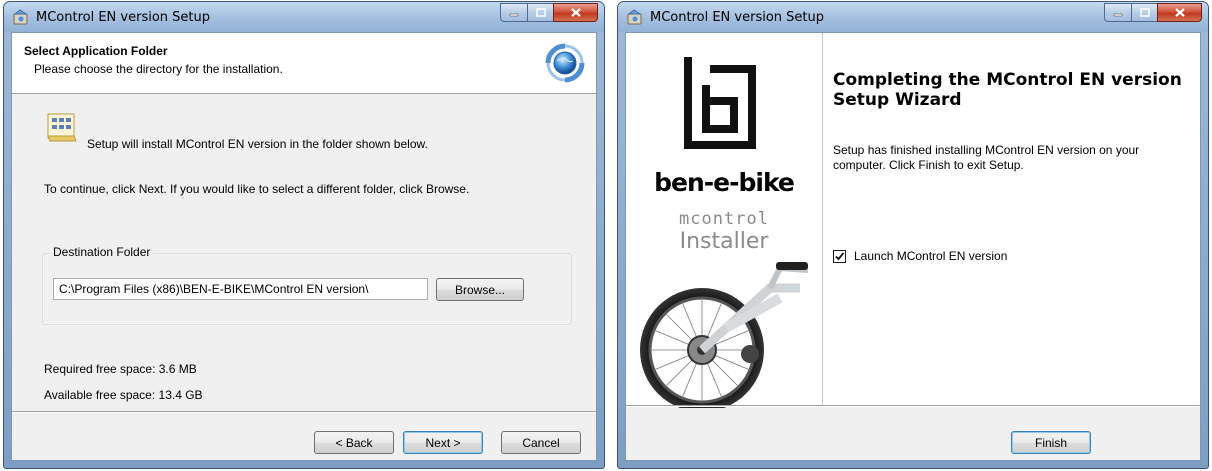 The height and width of the screenshot is (471, 1212). What do you see at coordinates (96, 51) in the screenshot?
I see `page-title: Select Application Folder` at bounding box center [96, 51].